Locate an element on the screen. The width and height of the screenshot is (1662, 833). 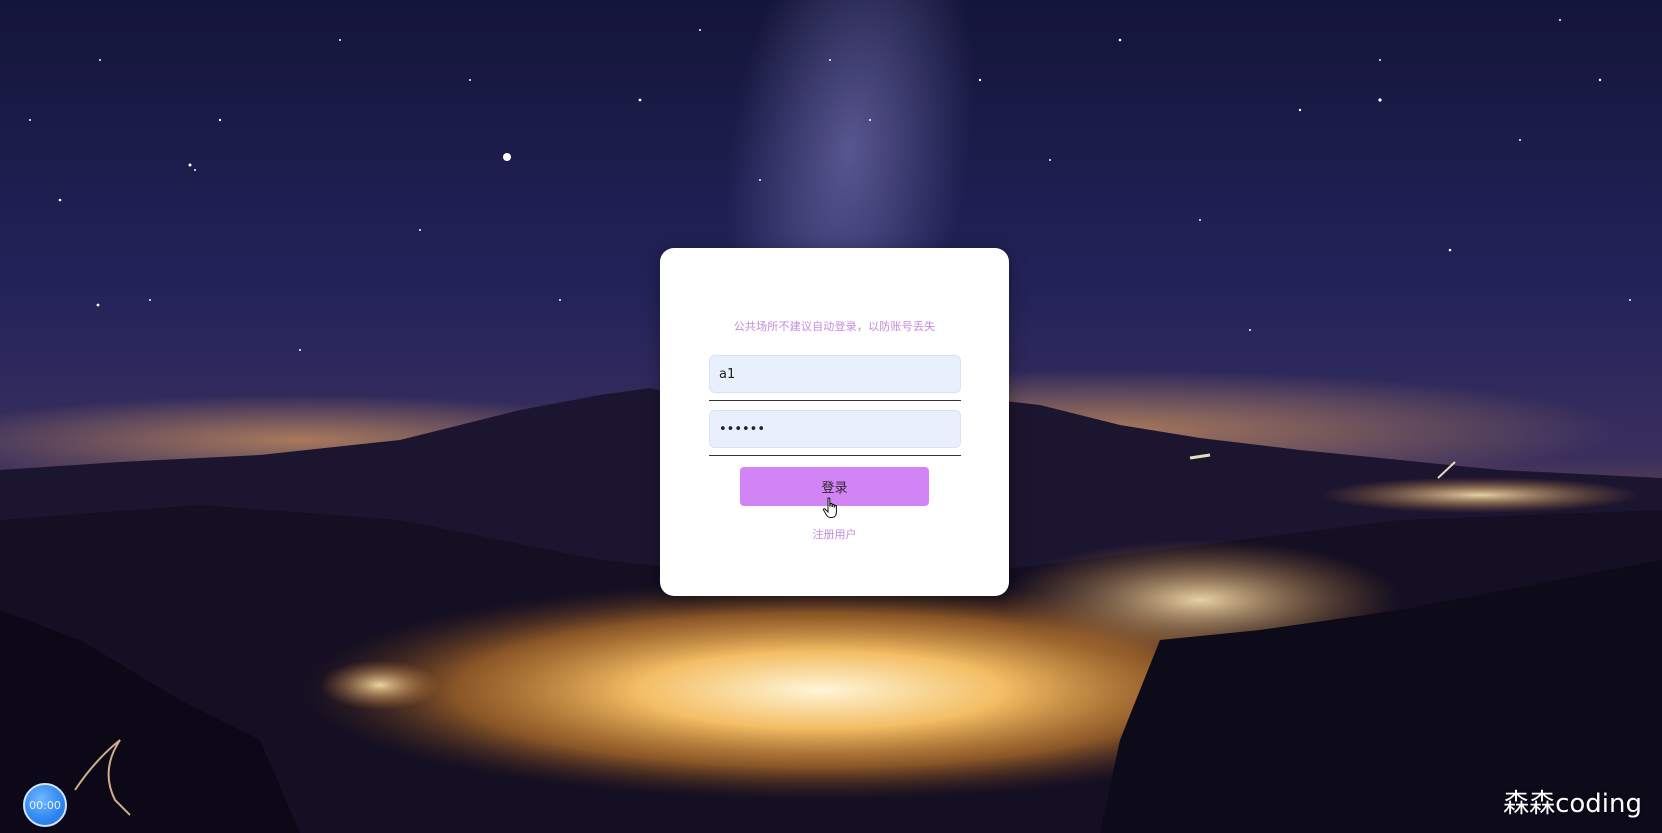
login-notice: 公共场所不建议自动登录，以防账号丢失 is located at coordinates (834, 326).